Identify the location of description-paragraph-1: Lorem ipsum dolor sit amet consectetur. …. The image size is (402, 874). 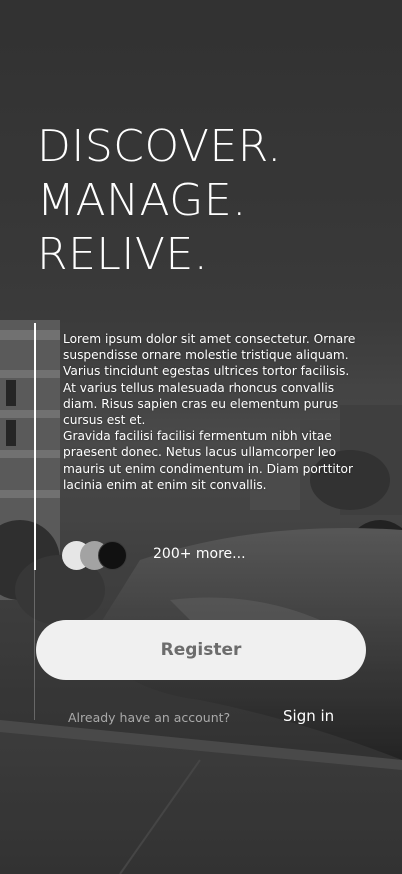
(209, 380).